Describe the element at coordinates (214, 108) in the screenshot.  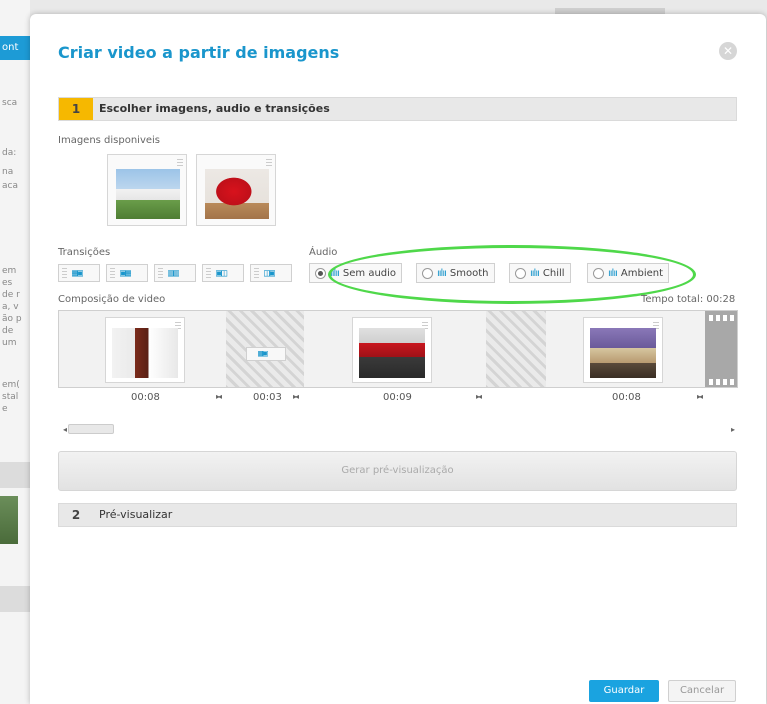
I see `step-label: Escolher imagens, audio e transições` at that location.